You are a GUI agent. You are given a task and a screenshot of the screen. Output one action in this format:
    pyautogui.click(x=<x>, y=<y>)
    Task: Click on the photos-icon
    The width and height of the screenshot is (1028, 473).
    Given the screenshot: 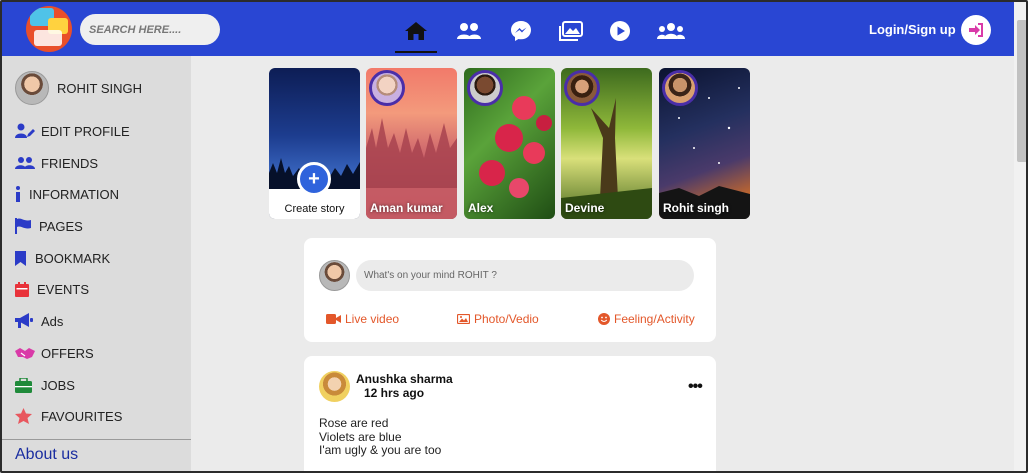 What is the action you would take?
    pyautogui.click(x=571, y=31)
    